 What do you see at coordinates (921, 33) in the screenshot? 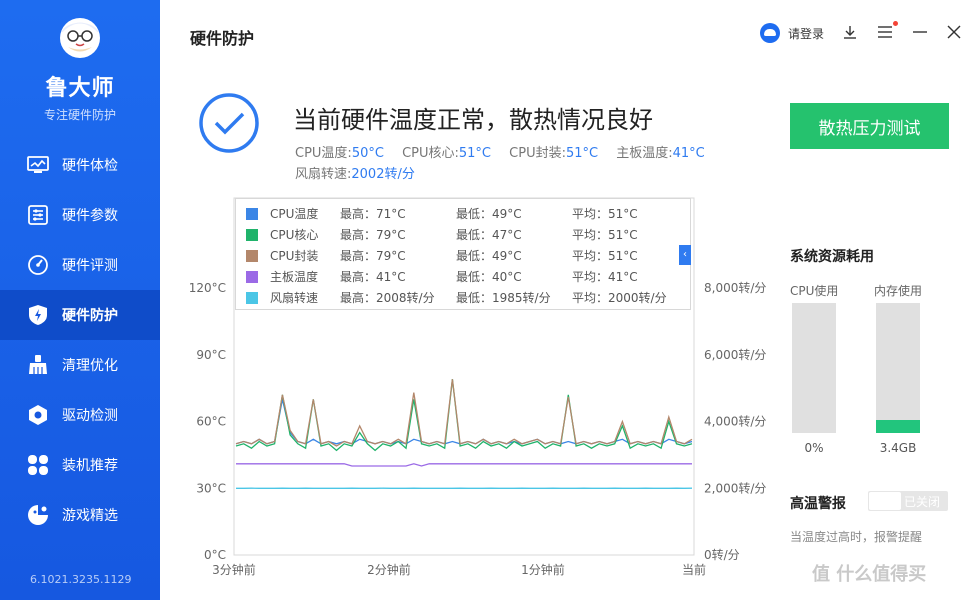
I see `minimize-button` at bounding box center [921, 33].